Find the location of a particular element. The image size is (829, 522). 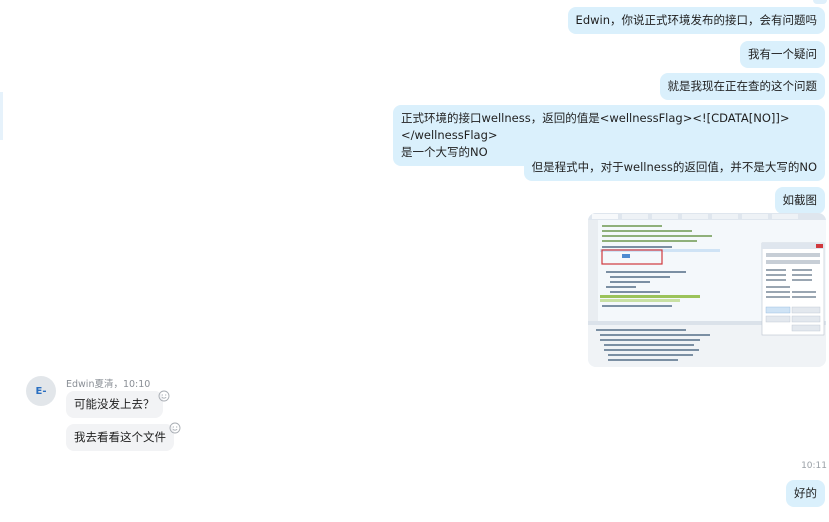

incoming-message: 我去看看这个文件 is located at coordinates (120, 437).